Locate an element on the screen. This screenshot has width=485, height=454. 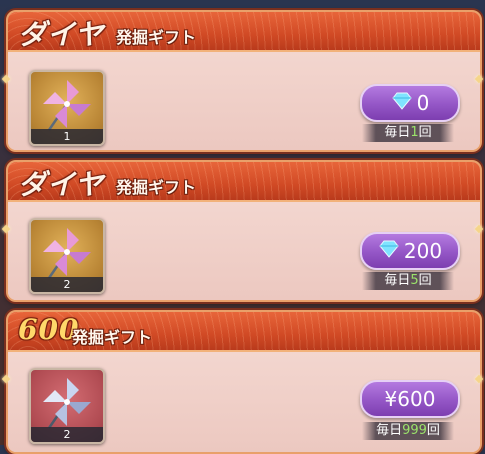
price-label: 200 is located at coordinates (423, 251).